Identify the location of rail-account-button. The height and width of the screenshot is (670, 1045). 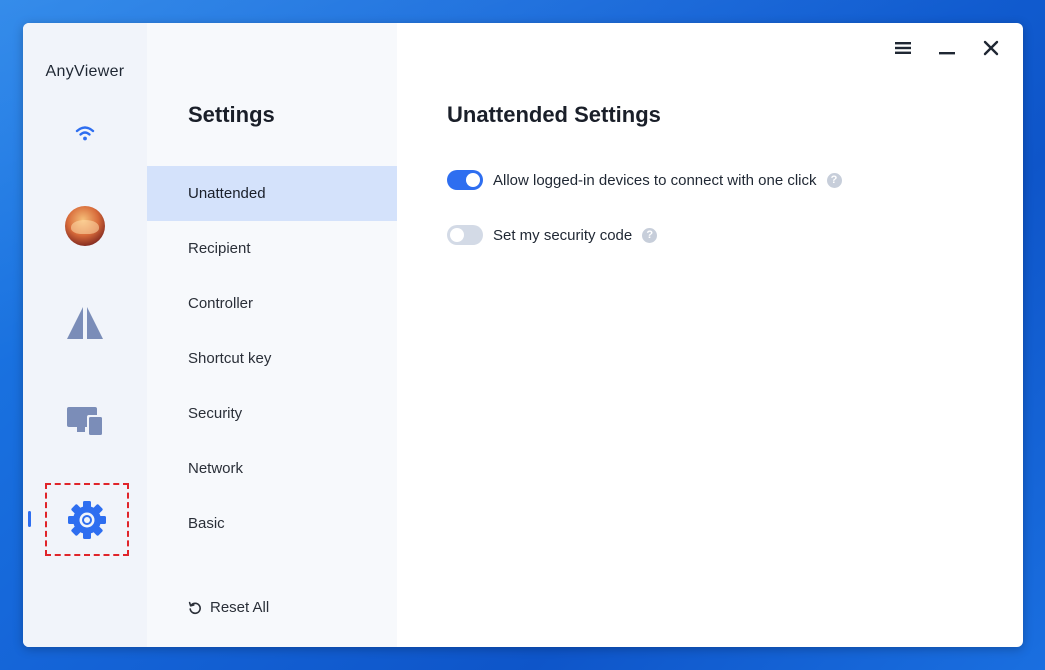
(85, 226).